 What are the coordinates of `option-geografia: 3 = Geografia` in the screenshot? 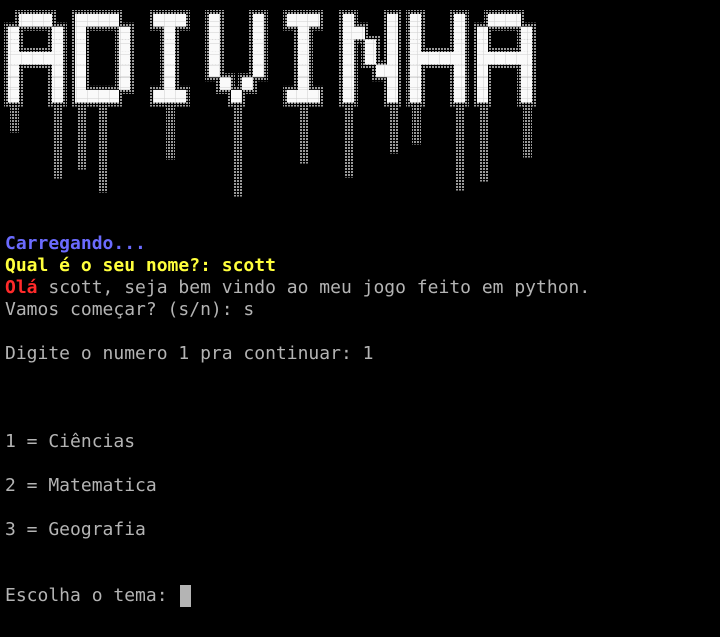 It's located at (75, 529).